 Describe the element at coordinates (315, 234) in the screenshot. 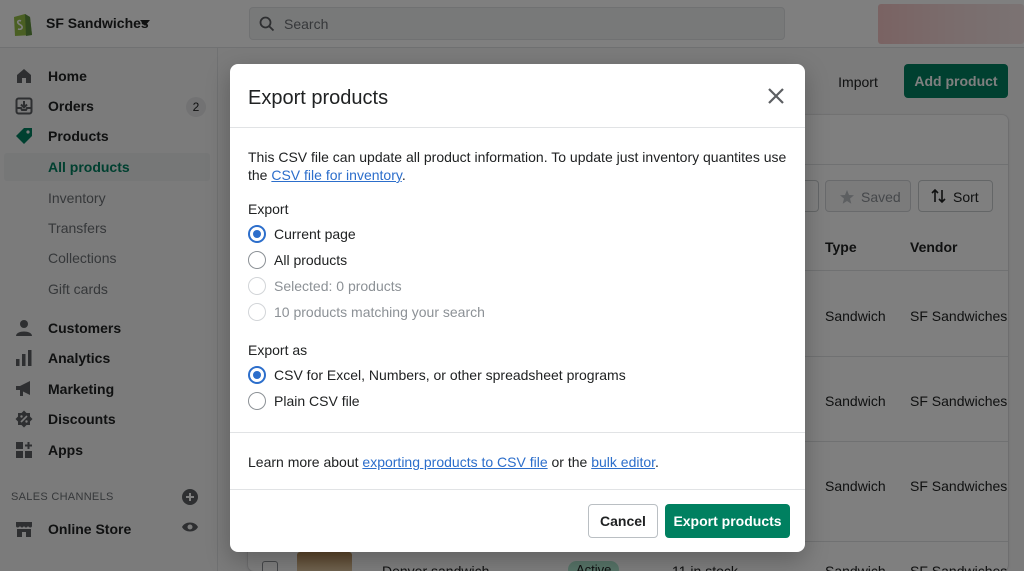

I see `radio-label: Current page` at that location.